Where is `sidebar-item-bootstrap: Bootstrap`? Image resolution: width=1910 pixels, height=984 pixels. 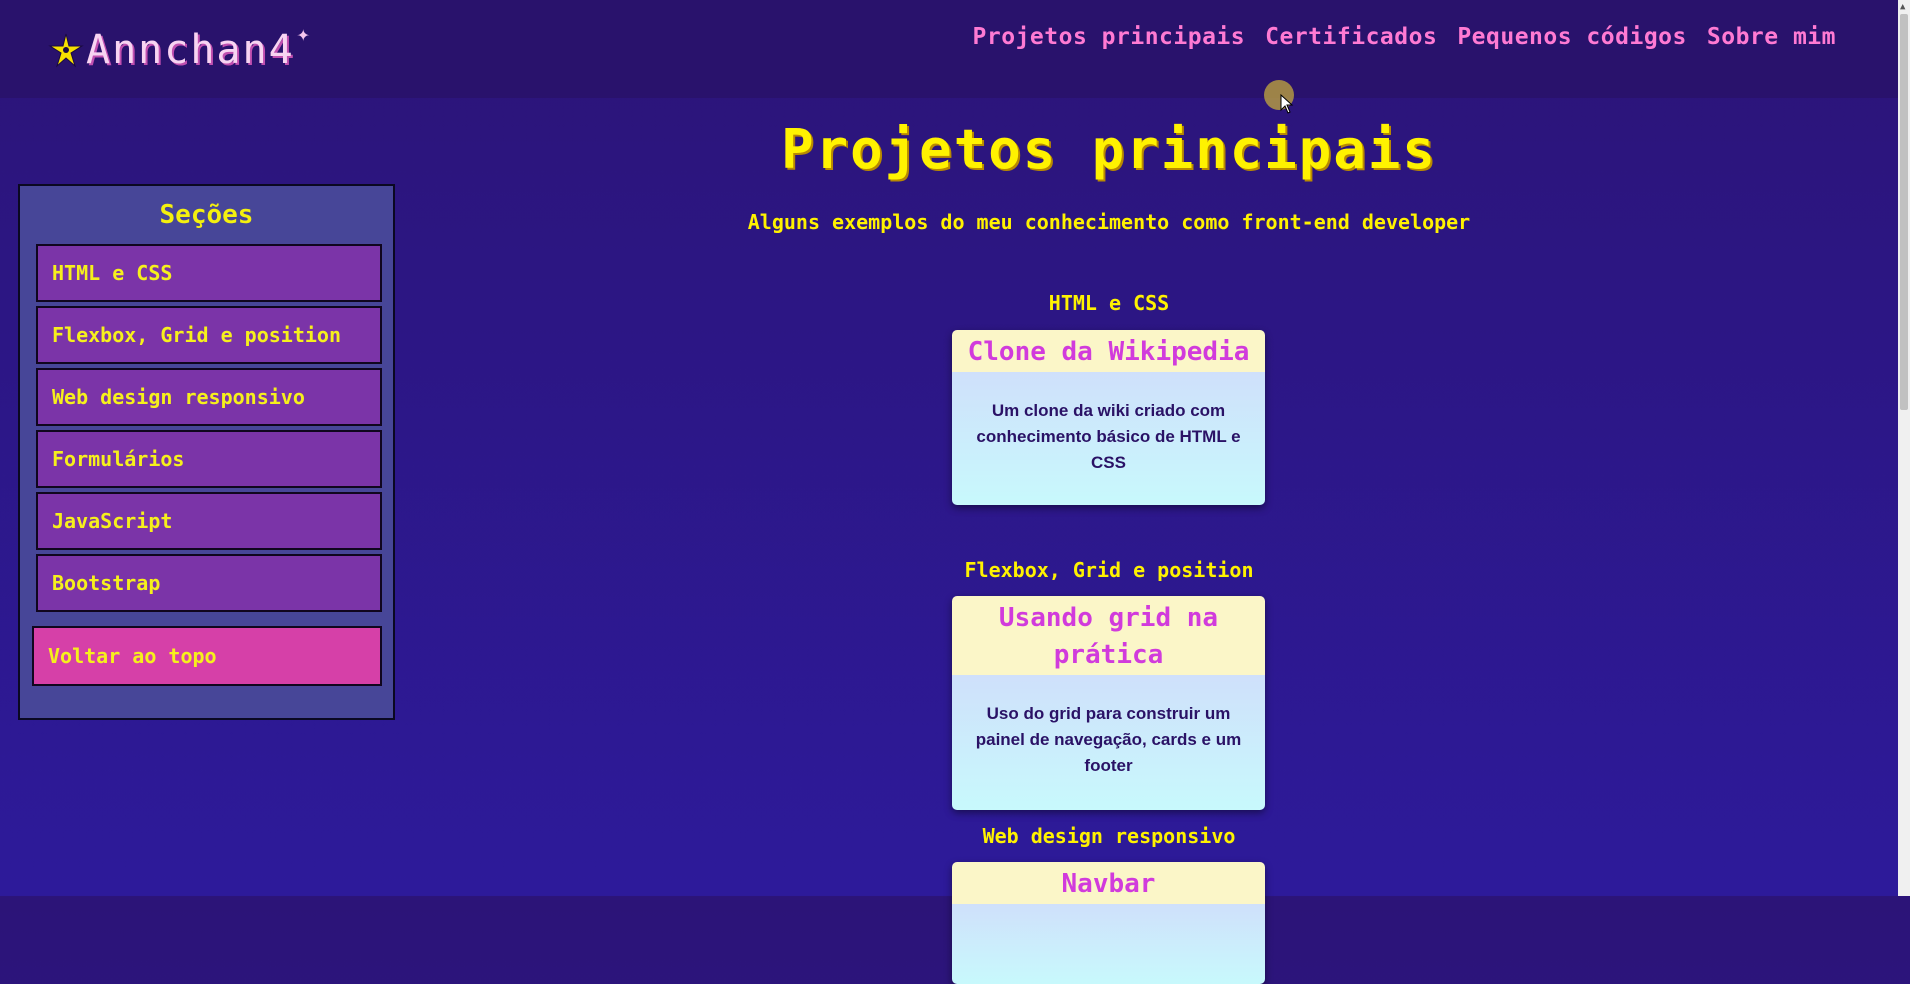
sidebar-item-bootstrap: Bootstrap is located at coordinates (209, 583).